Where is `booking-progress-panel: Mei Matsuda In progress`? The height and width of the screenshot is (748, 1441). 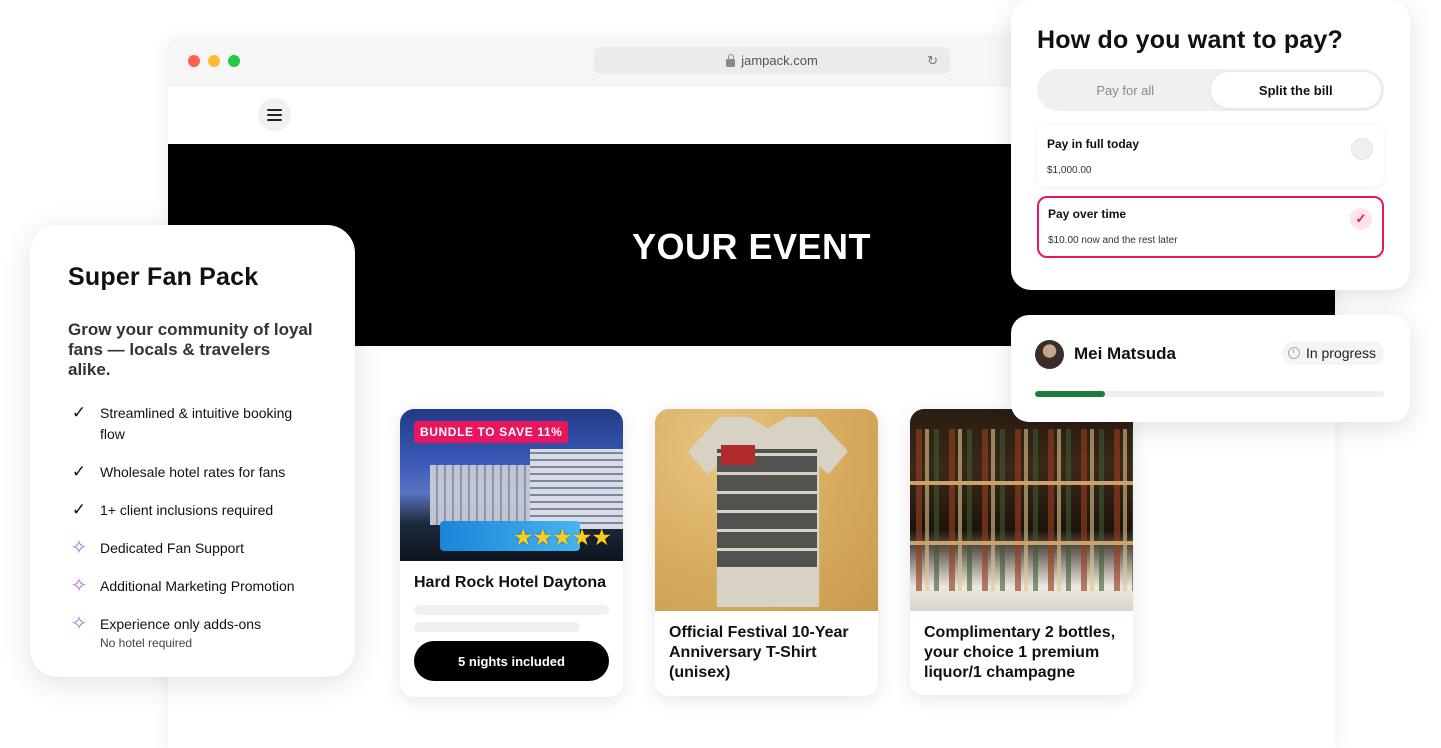 booking-progress-panel: Mei Matsuda In progress is located at coordinates (1210, 368).